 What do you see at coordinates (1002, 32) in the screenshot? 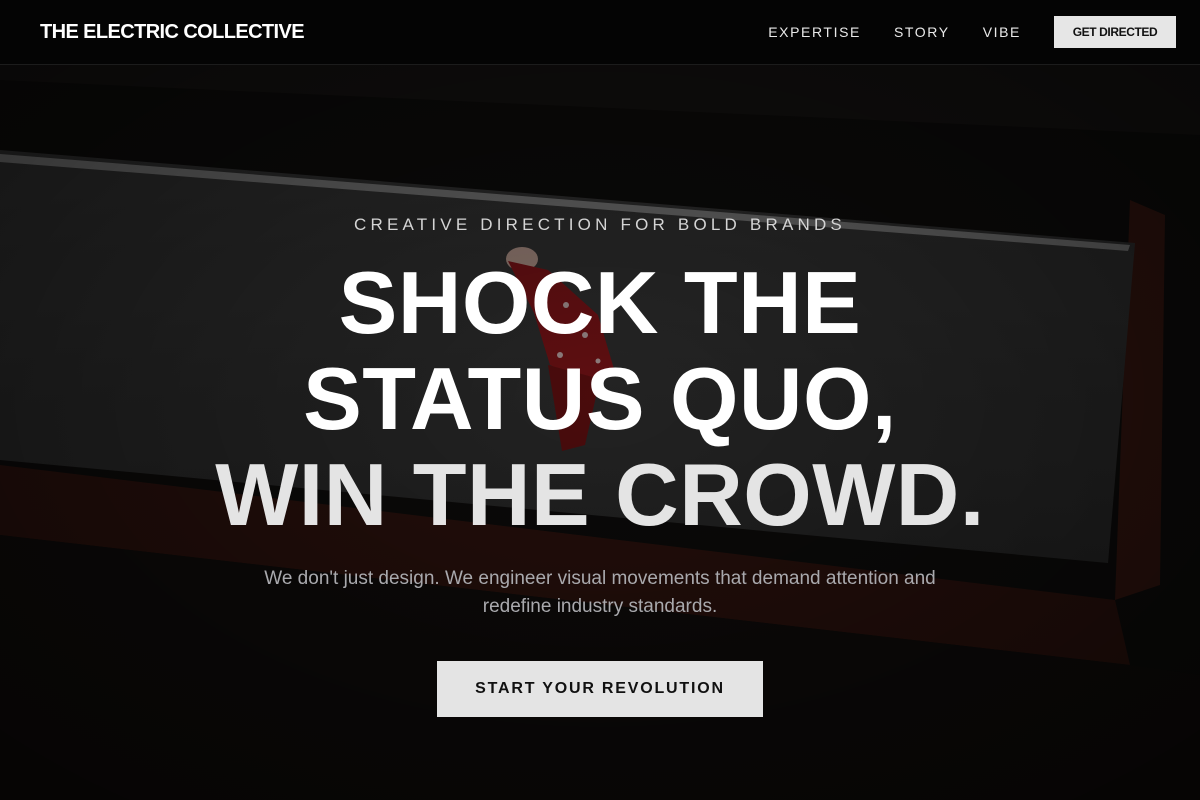
I see `nav-link-vibe: VIBE` at bounding box center [1002, 32].